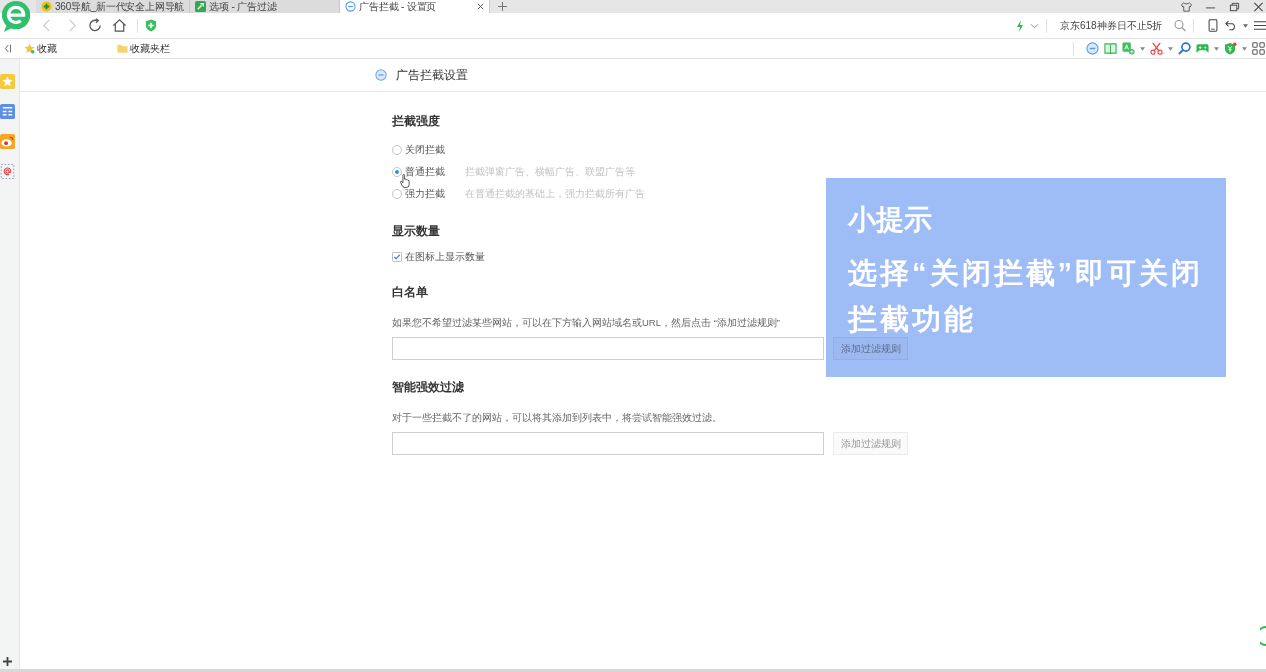  What do you see at coordinates (1234, 6) in the screenshot?
I see `restore-icon` at bounding box center [1234, 6].